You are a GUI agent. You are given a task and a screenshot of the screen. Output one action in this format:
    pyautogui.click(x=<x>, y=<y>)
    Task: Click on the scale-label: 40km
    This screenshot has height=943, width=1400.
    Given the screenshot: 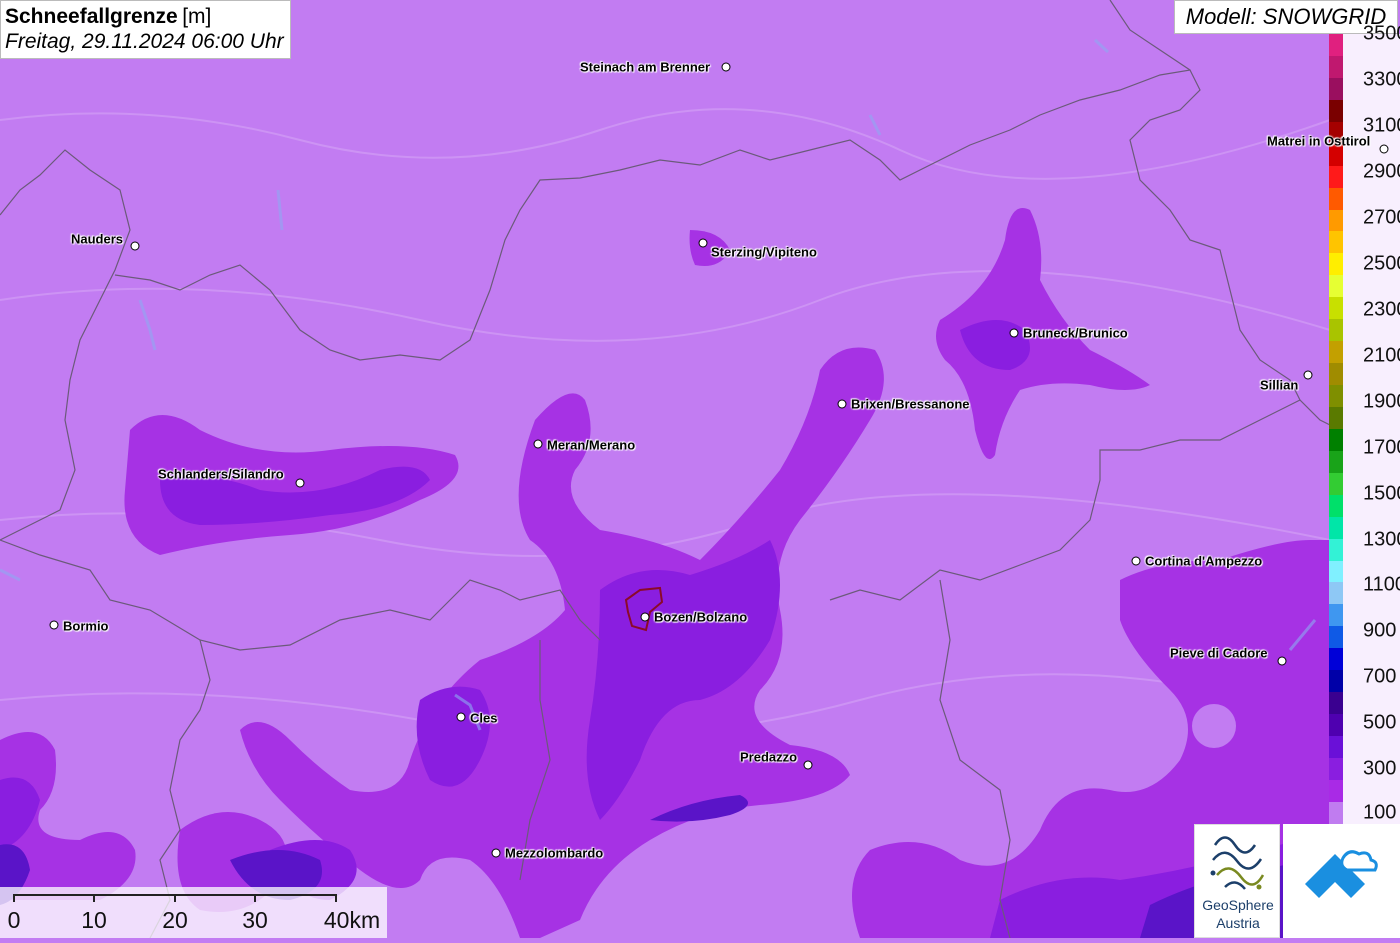 What is the action you would take?
    pyautogui.click(x=352, y=920)
    